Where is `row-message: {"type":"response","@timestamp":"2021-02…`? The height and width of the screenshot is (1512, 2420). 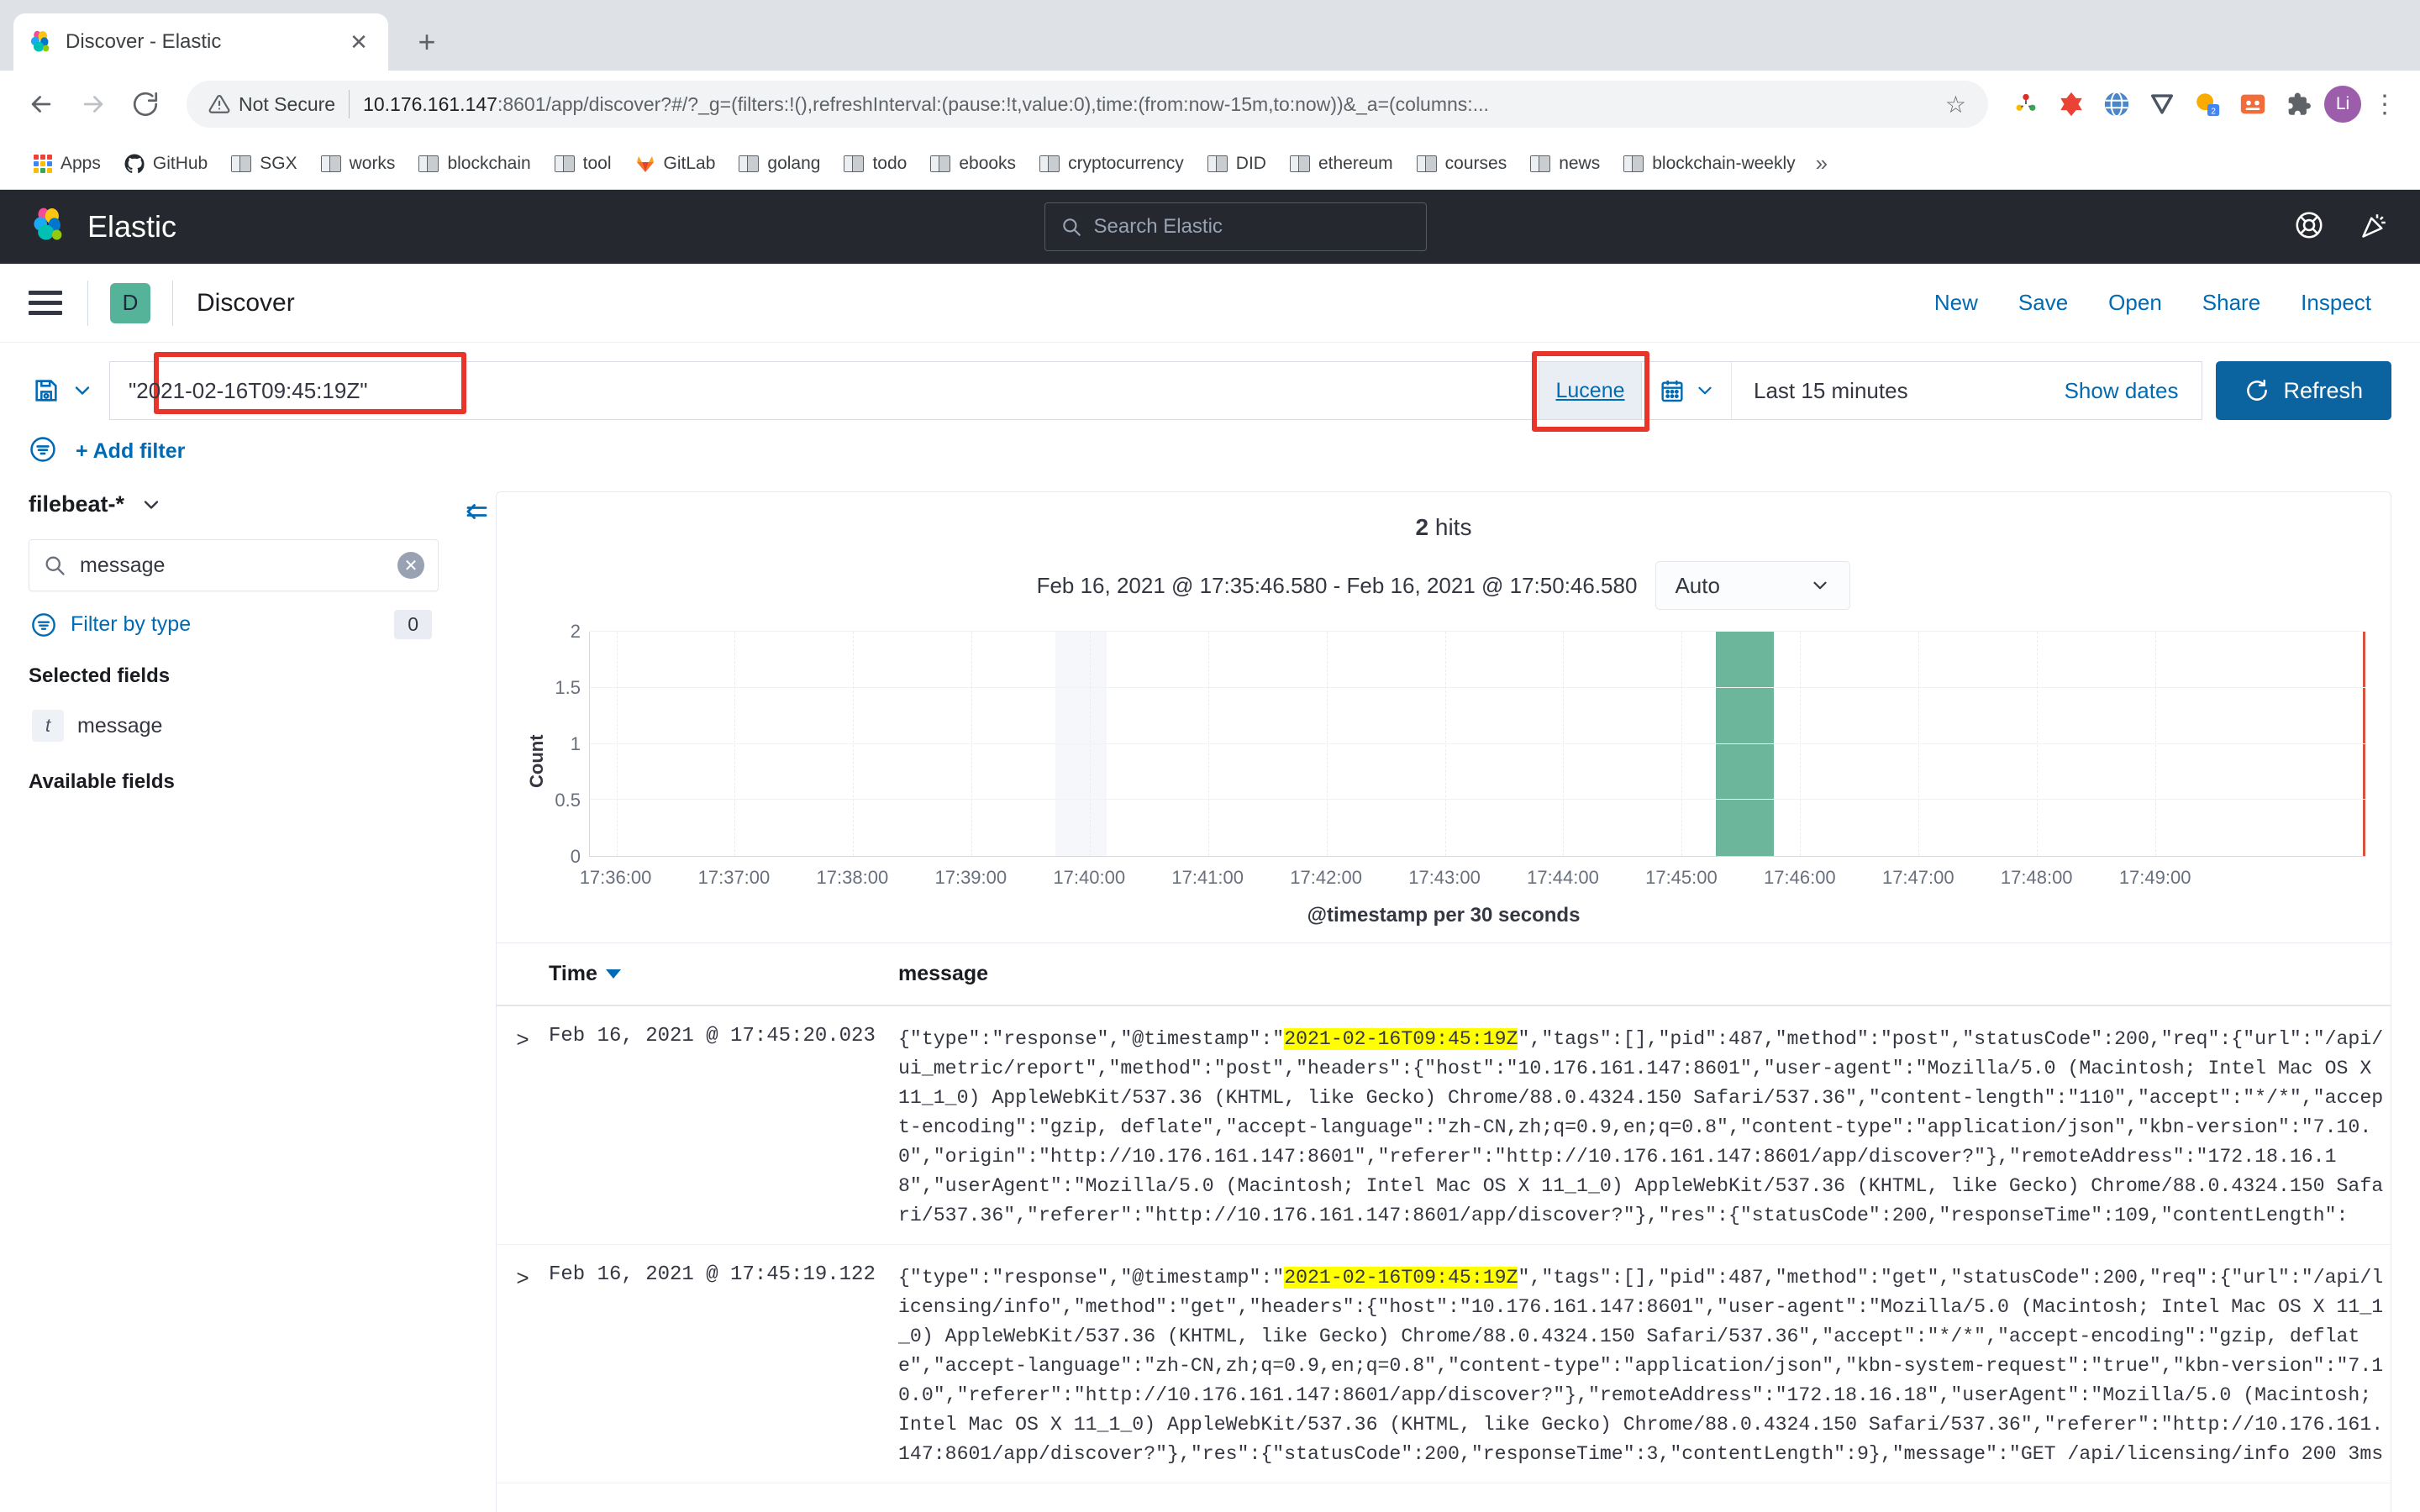
row-message: {"type":"response","@timestamp":"2021-02… is located at coordinates (1645, 1128).